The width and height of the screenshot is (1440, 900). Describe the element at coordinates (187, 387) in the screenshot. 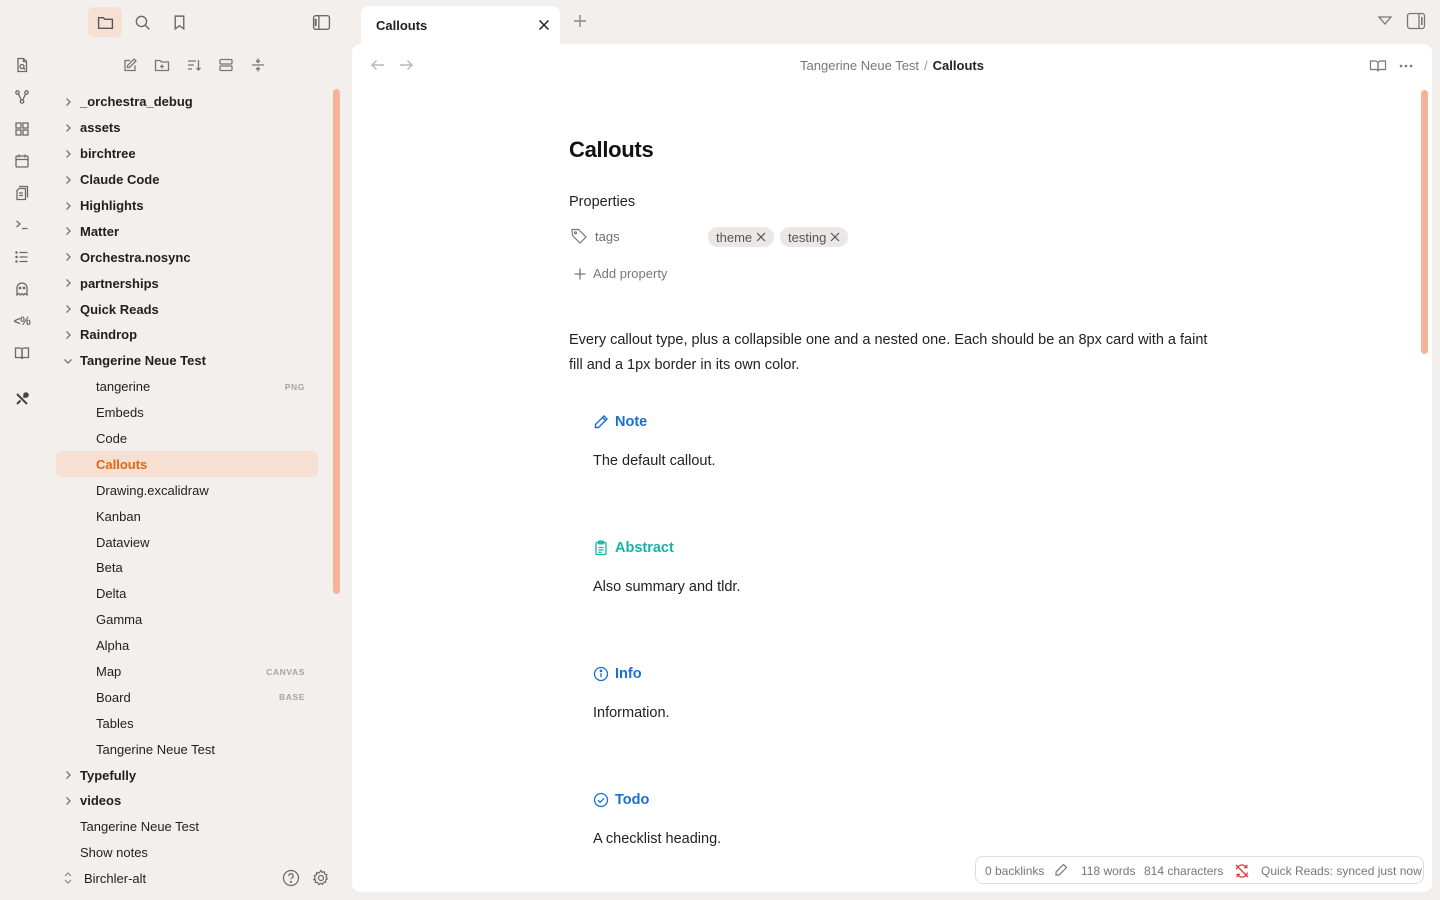

I see `file-row: tangerine PNG` at that location.